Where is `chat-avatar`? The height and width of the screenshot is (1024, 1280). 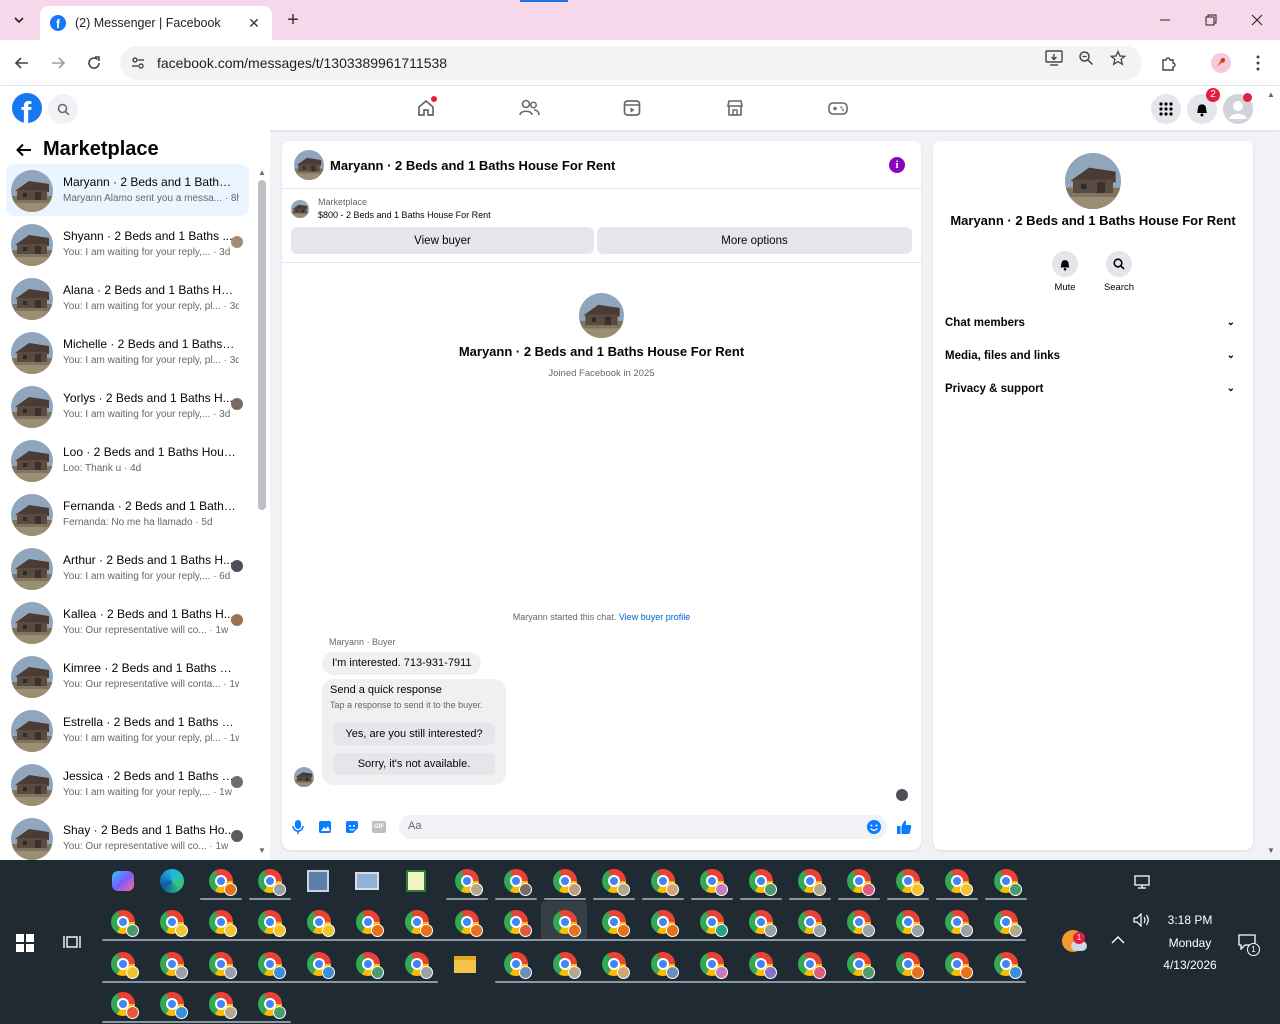 chat-avatar is located at coordinates (309, 165).